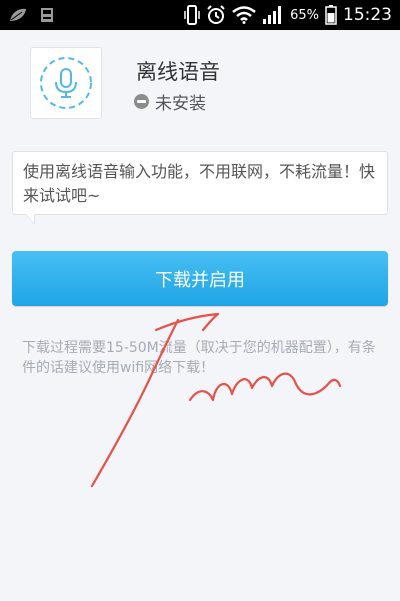 This screenshot has height=601, width=400. Describe the element at coordinates (331, 15) in the screenshot. I see `battery-icon` at that location.